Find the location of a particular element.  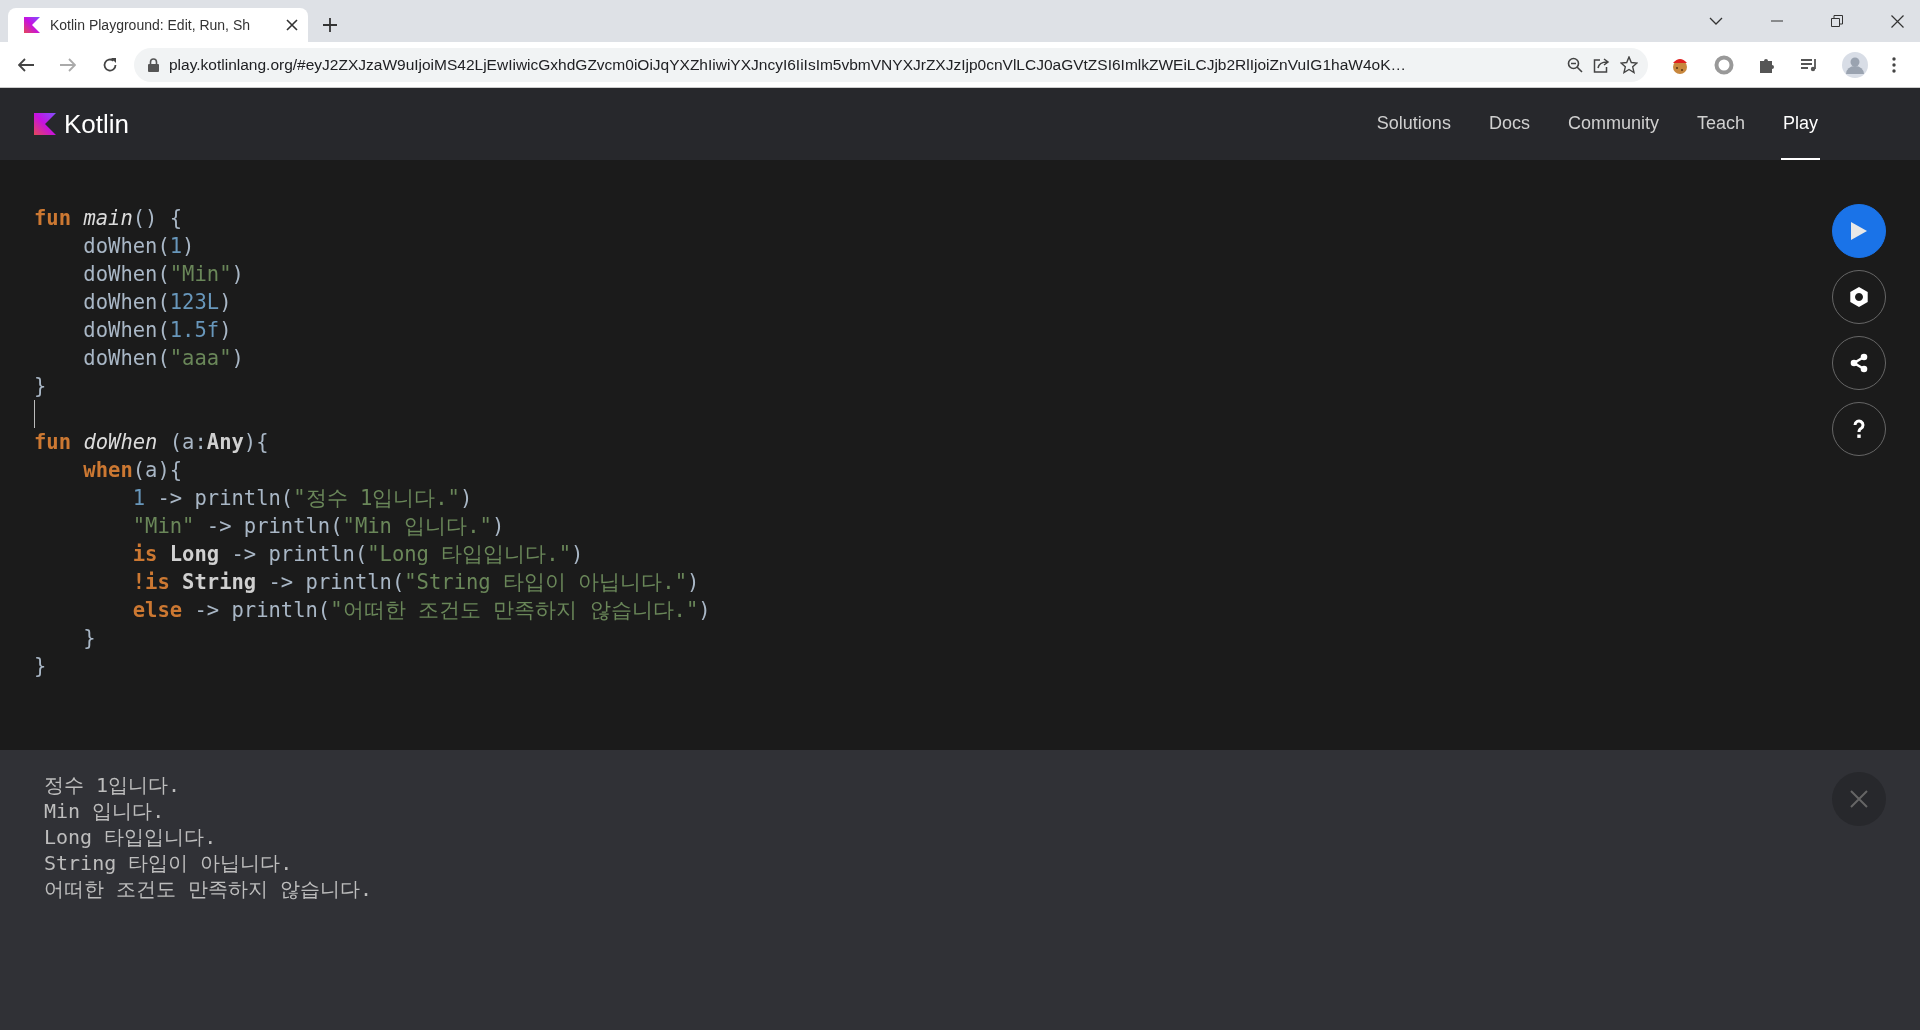

code-line: when(a){ is located at coordinates (132, 470).